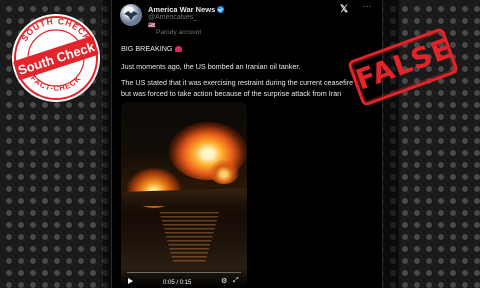  I want to click on flag-icon: 🇺🇸, so click(152, 26).